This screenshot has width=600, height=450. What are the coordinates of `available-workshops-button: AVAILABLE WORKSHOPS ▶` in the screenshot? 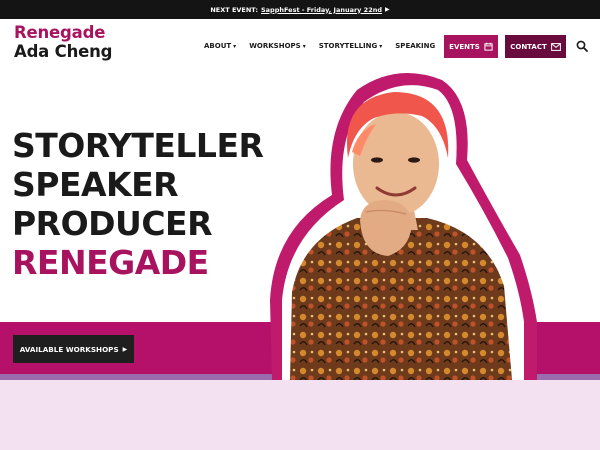 It's located at (73, 349).